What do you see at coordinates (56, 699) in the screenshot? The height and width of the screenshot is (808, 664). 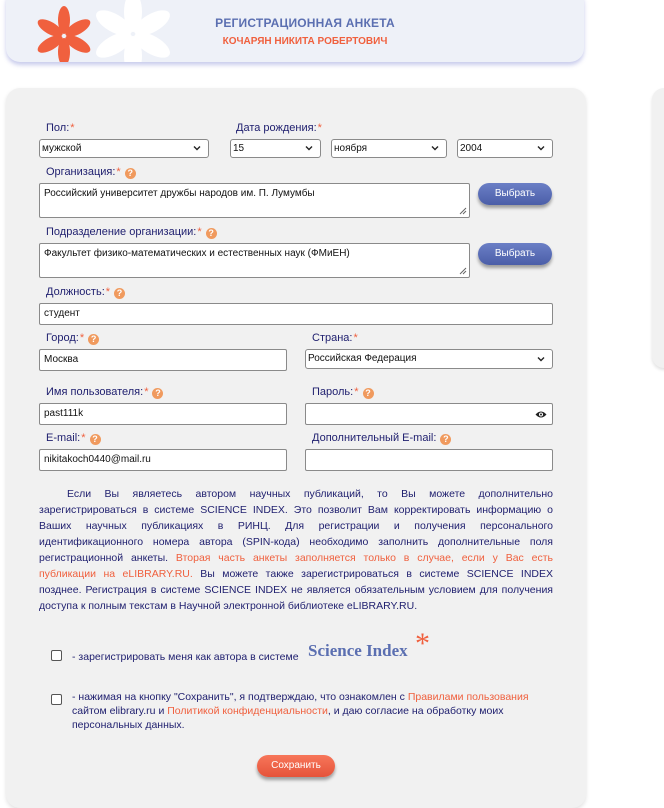 I see `consent-checkbox` at bounding box center [56, 699].